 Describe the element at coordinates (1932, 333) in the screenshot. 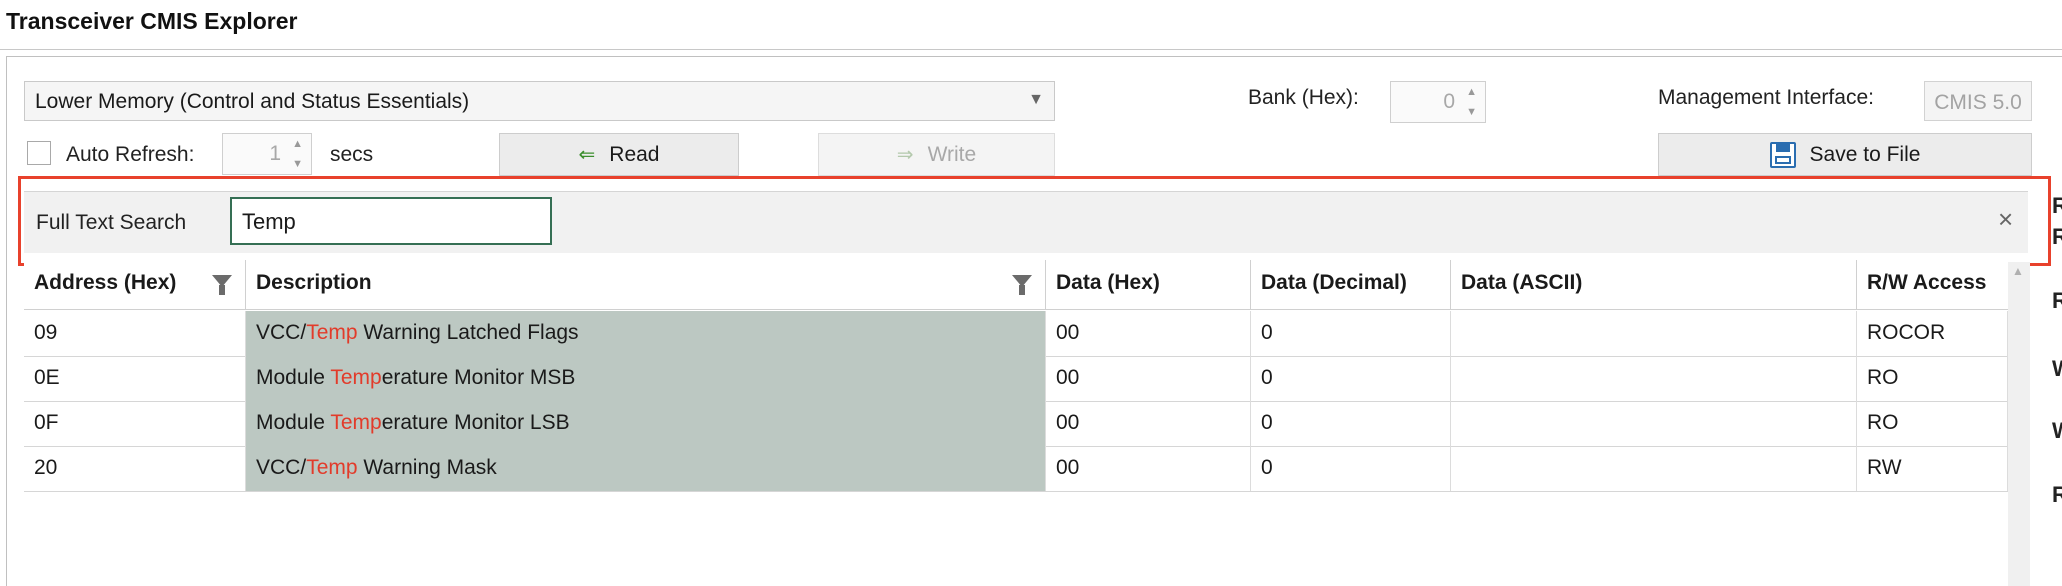

I see `cell-rw-access: ROCOR` at that location.